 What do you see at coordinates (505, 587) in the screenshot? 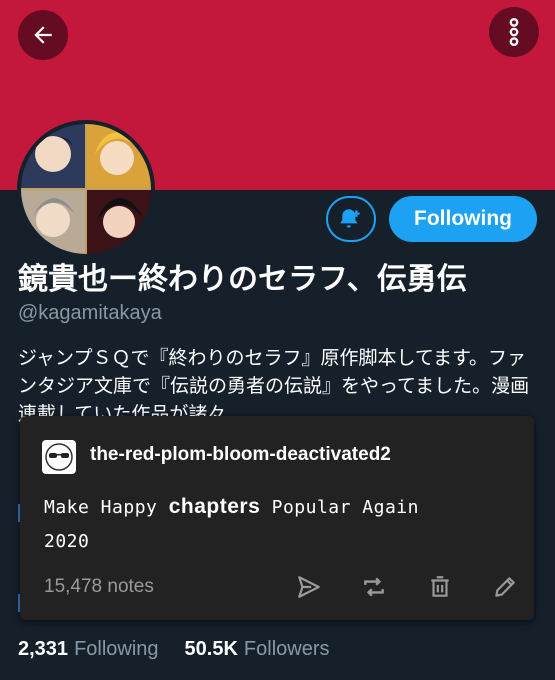
I see `edit-icon` at bounding box center [505, 587].